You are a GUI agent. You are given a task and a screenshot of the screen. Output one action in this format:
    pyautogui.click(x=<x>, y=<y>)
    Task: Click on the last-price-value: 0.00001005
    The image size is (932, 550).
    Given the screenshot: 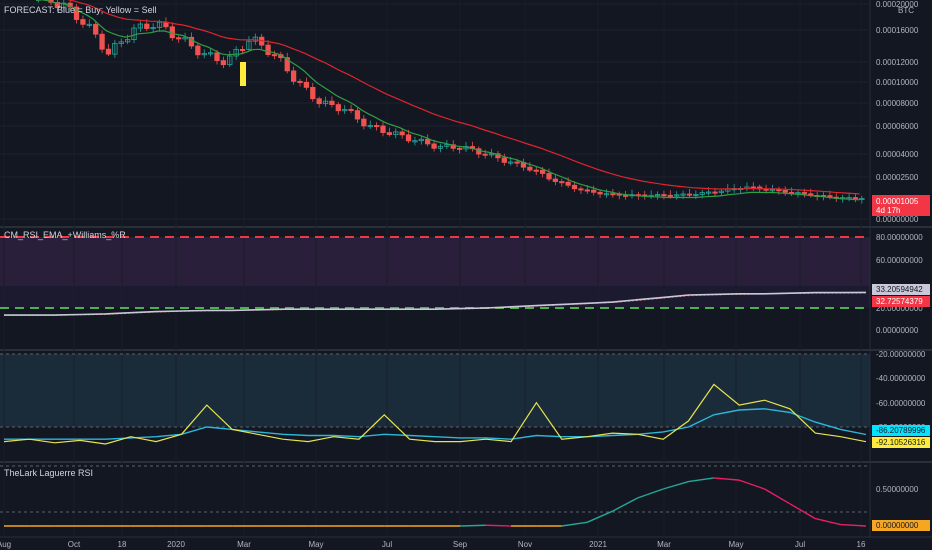 What is the action you would take?
    pyautogui.click(x=897, y=201)
    